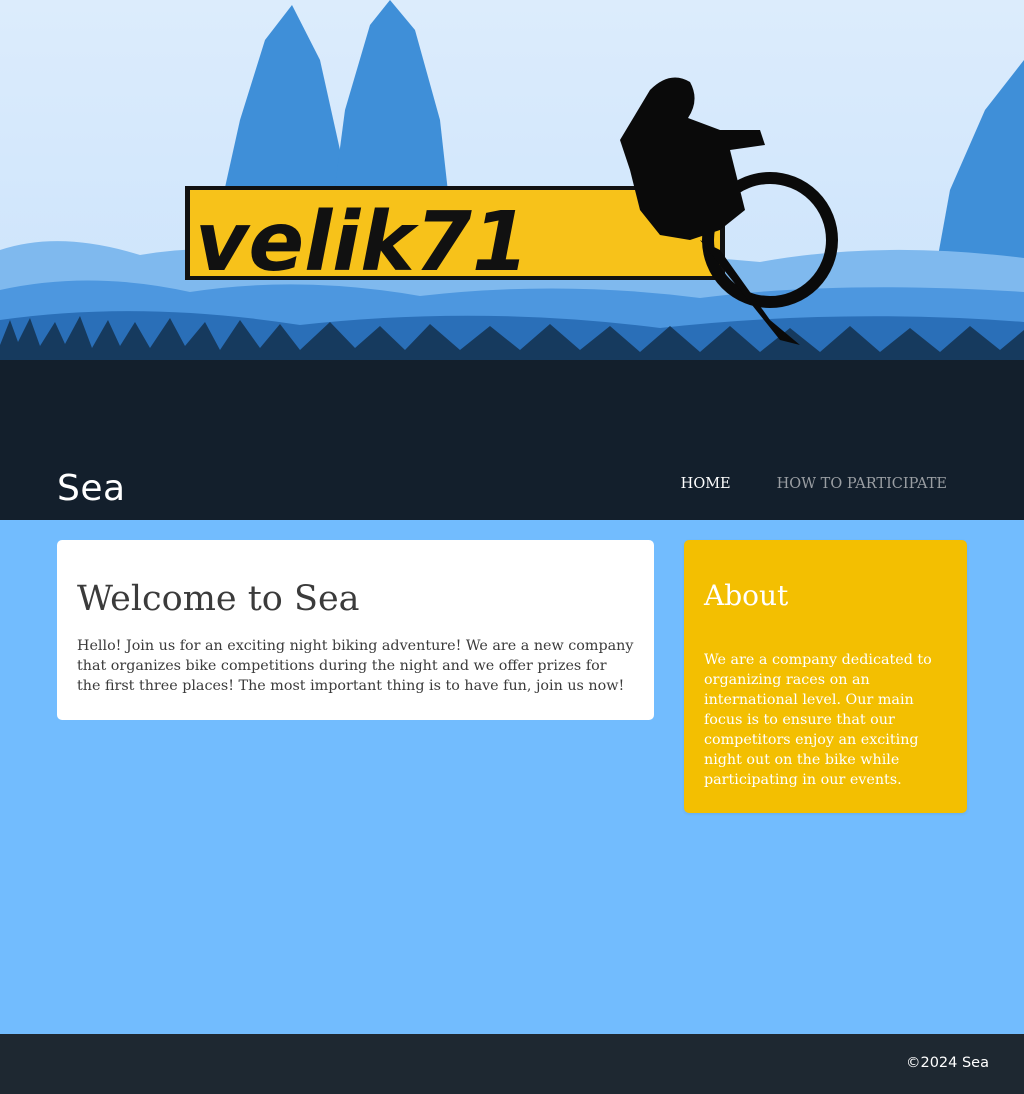 This screenshot has height=1094, width=1024. Describe the element at coordinates (512, 1064) in the screenshot. I see `site-footer: ©2024 Sea` at that location.